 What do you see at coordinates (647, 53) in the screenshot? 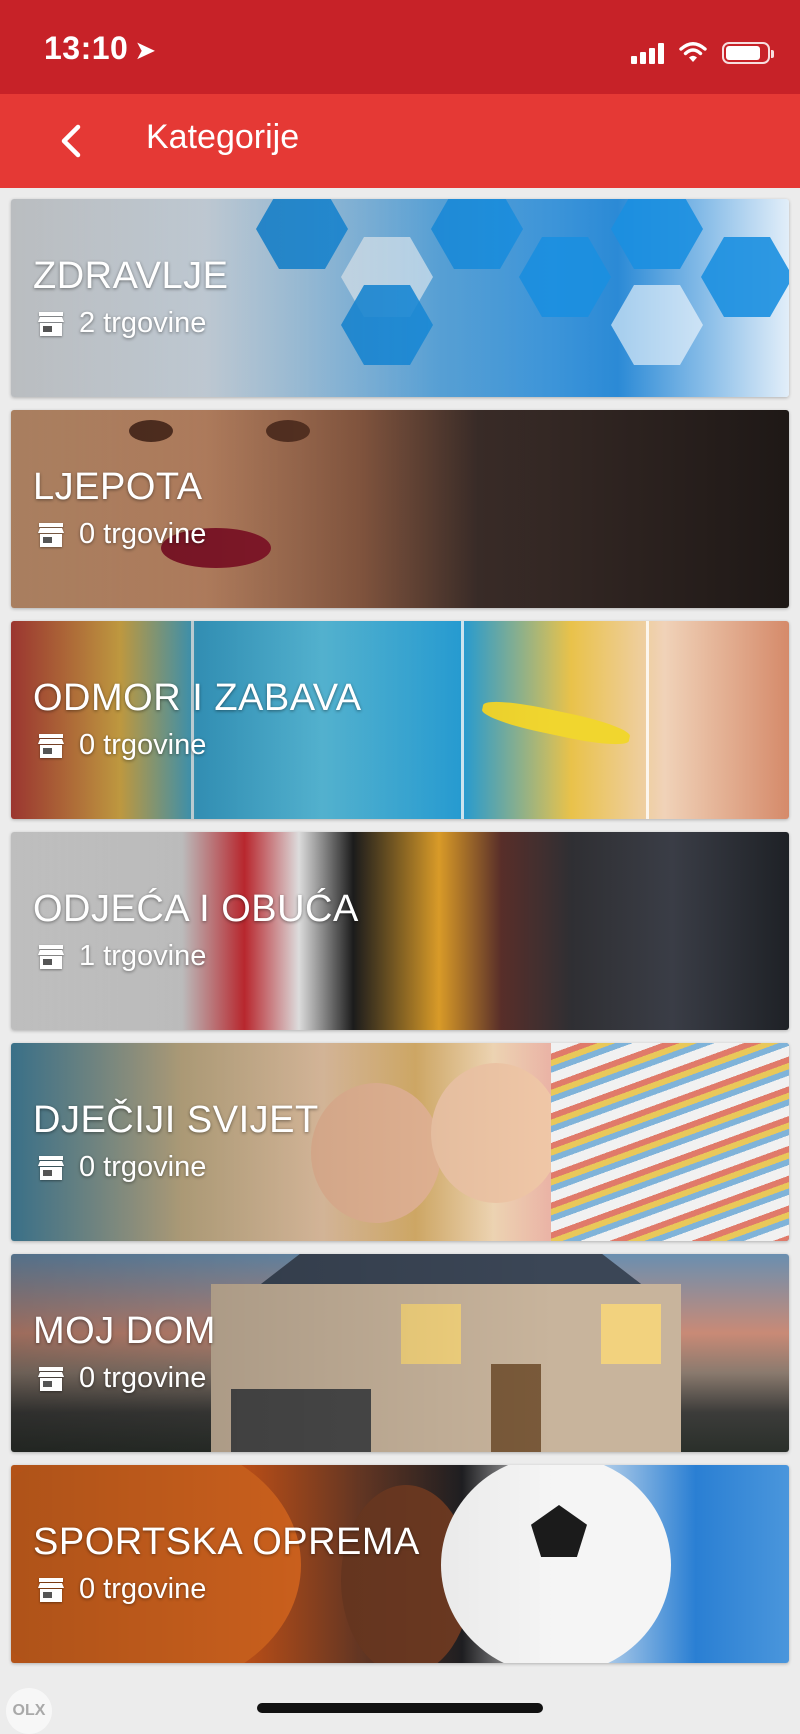
I see `cellular-signal-icon` at bounding box center [647, 53].